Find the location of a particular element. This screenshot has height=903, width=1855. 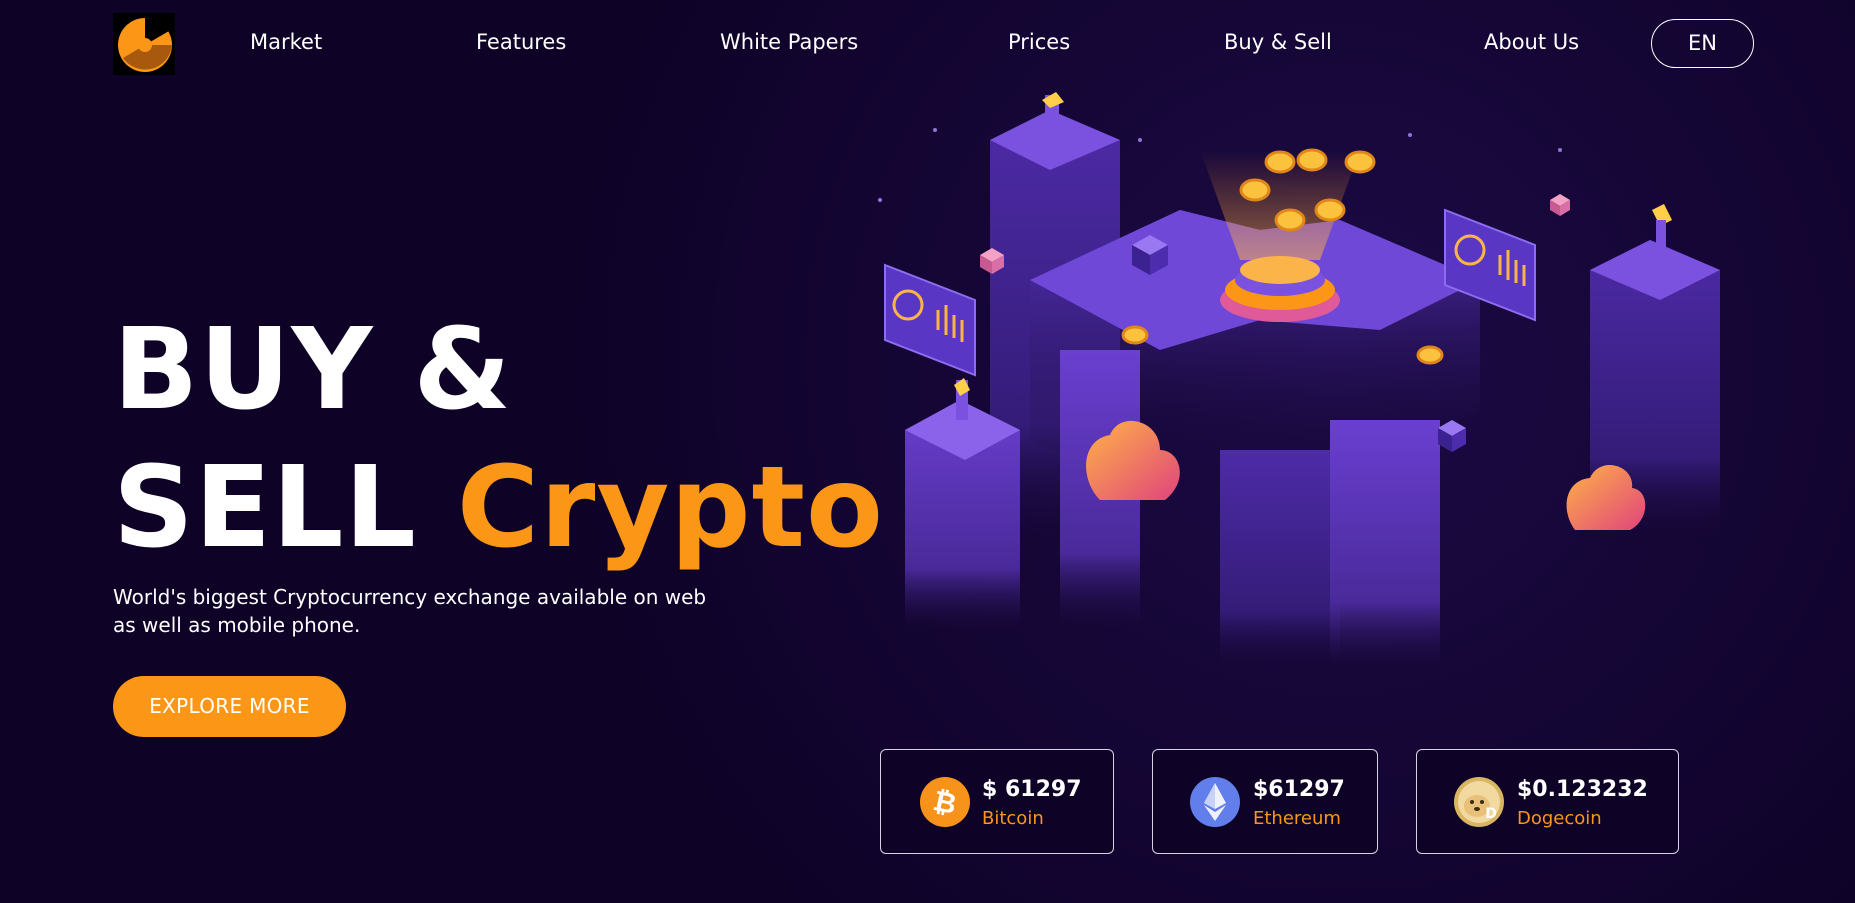

ethereum-name: Ethereum is located at coordinates (1297, 818).